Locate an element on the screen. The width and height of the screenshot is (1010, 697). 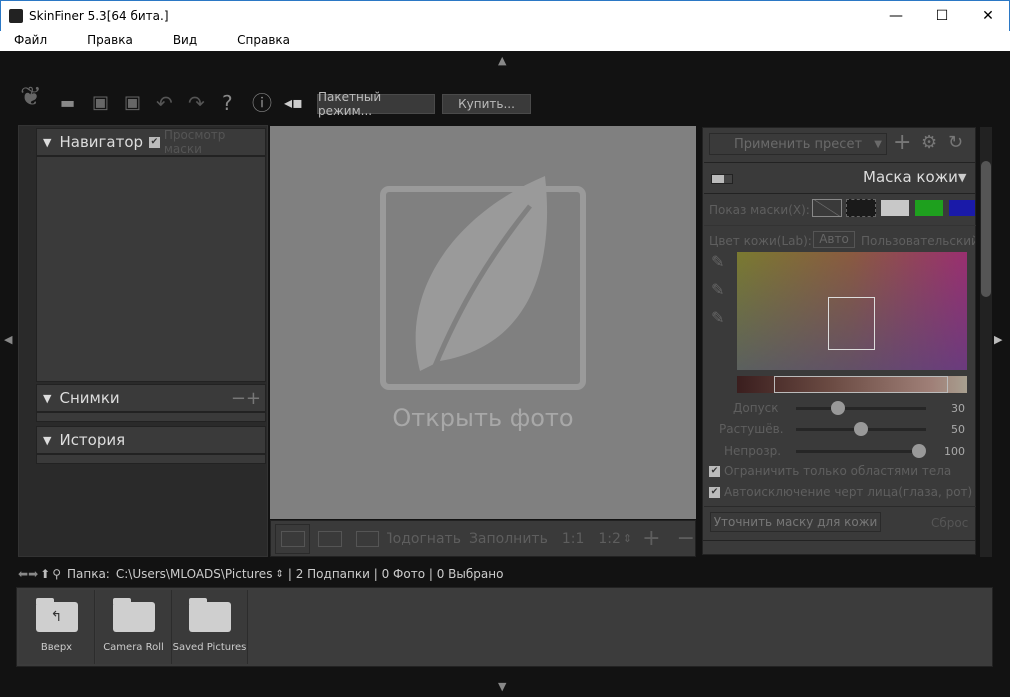
zoom-out-icon: − is located at coordinates (686, 538).